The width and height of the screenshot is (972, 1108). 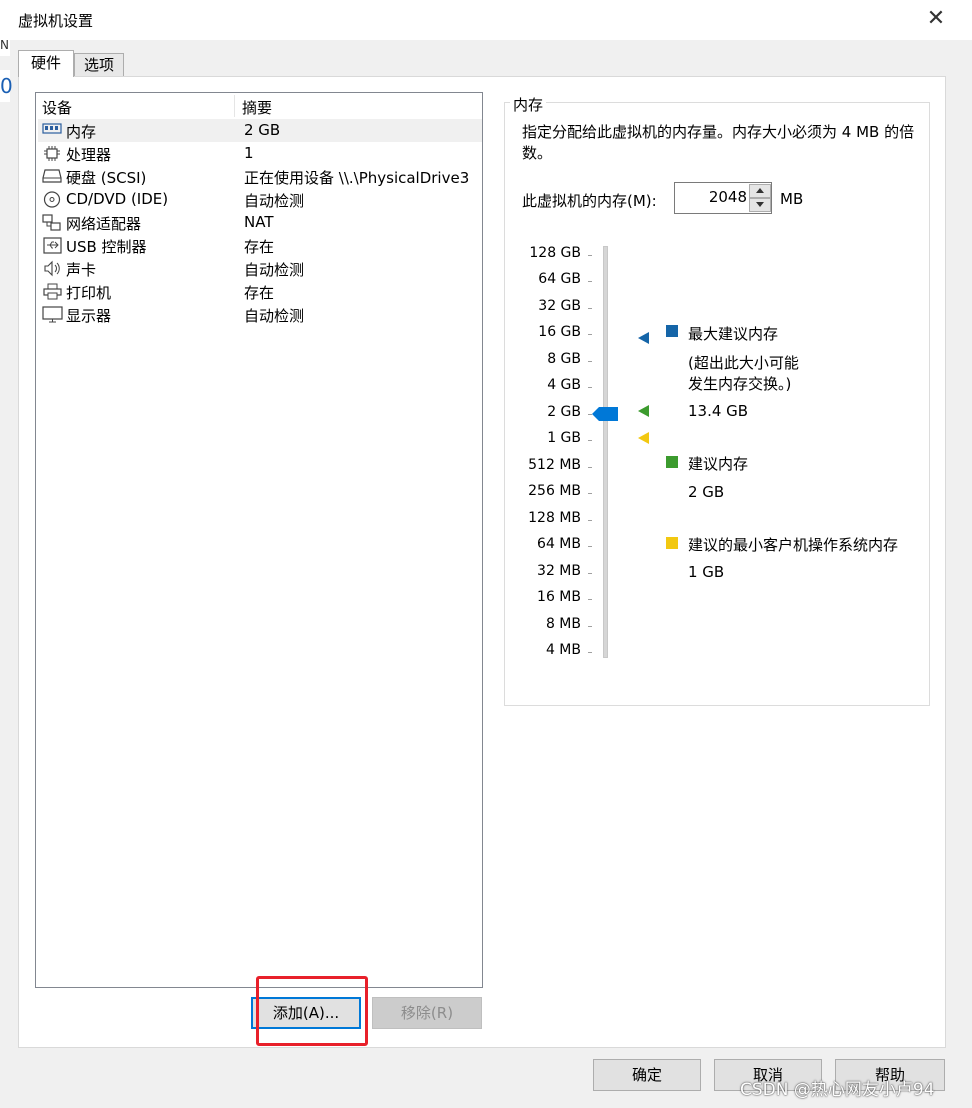 I want to click on memory-icon, so click(x=52, y=130).